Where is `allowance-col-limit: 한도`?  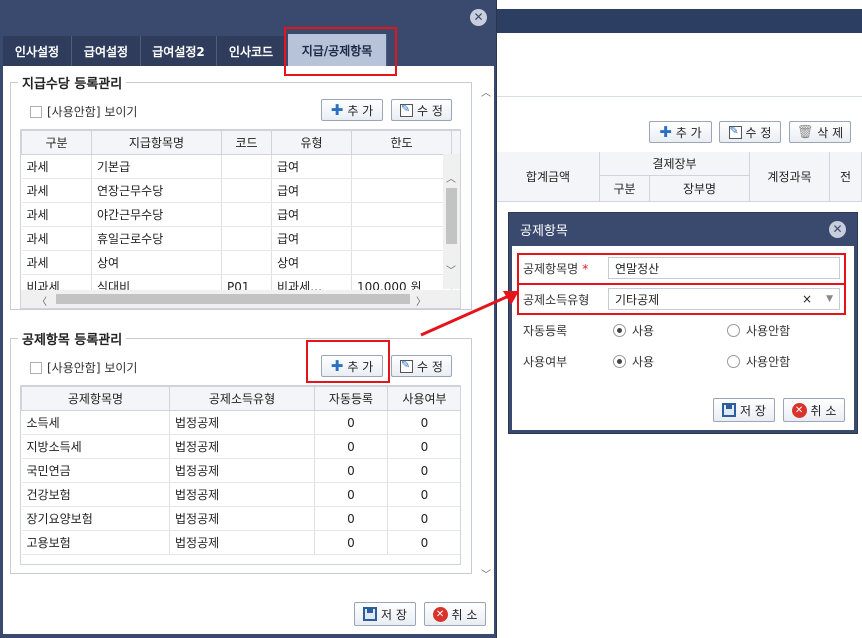 allowance-col-limit: 한도 is located at coordinates (401, 142).